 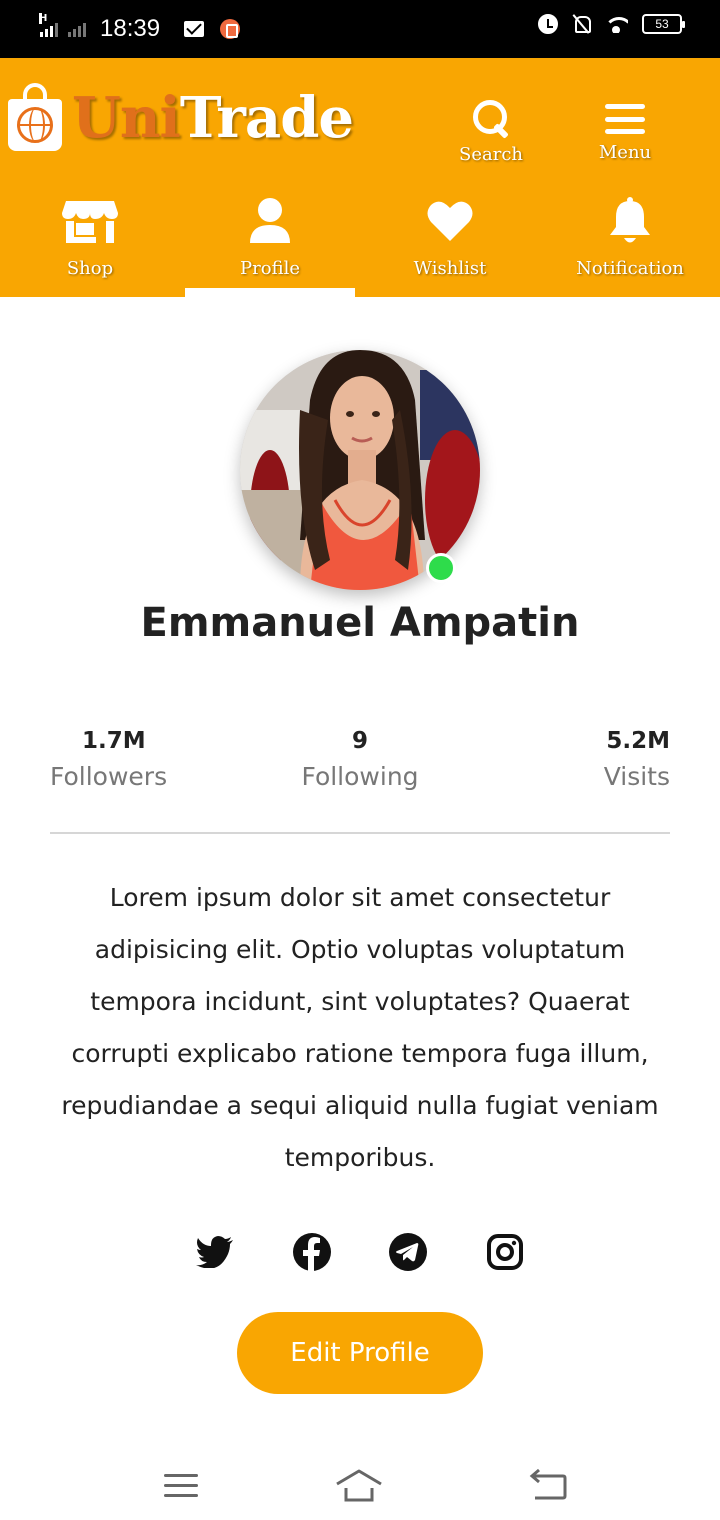 I want to click on search-button: Search, so click(x=491, y=135).